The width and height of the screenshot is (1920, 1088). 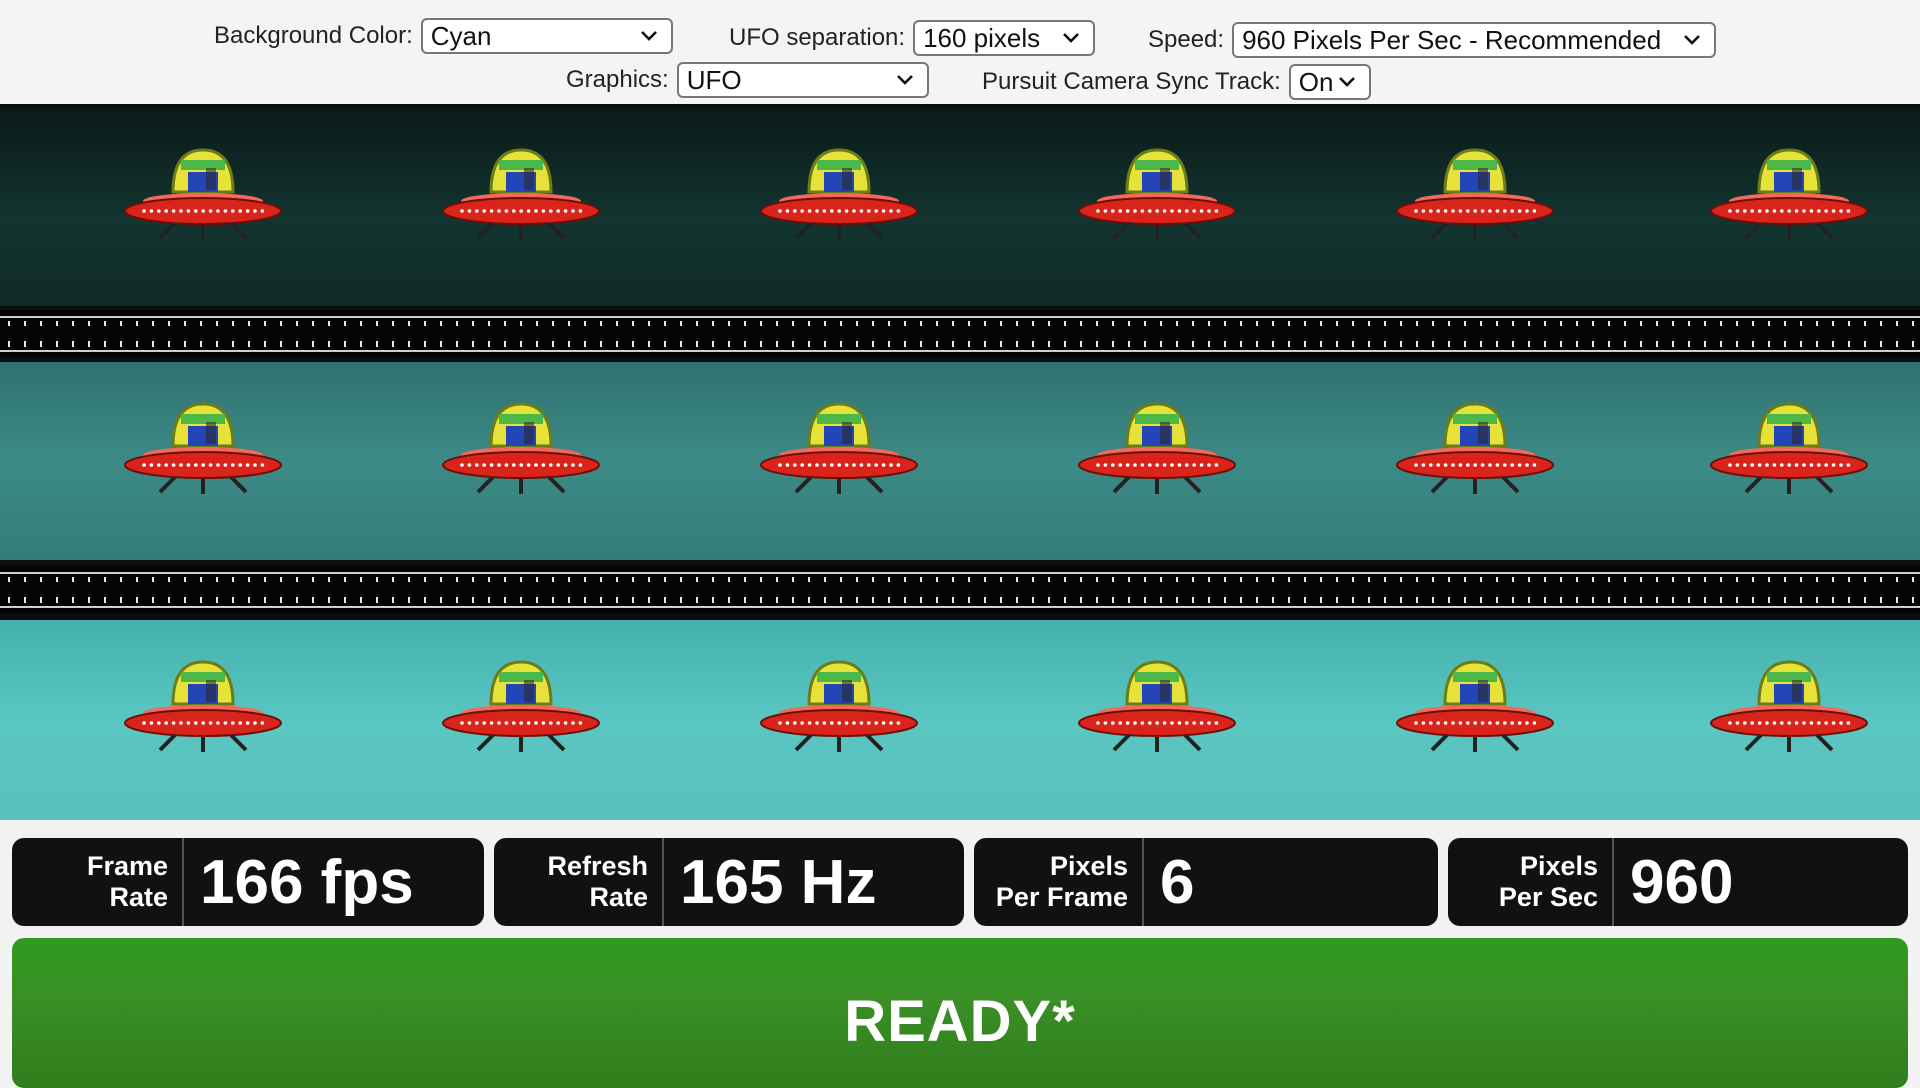 I want to click on refresh-rate-value: 165 Hz, so click(x=778, y=882).